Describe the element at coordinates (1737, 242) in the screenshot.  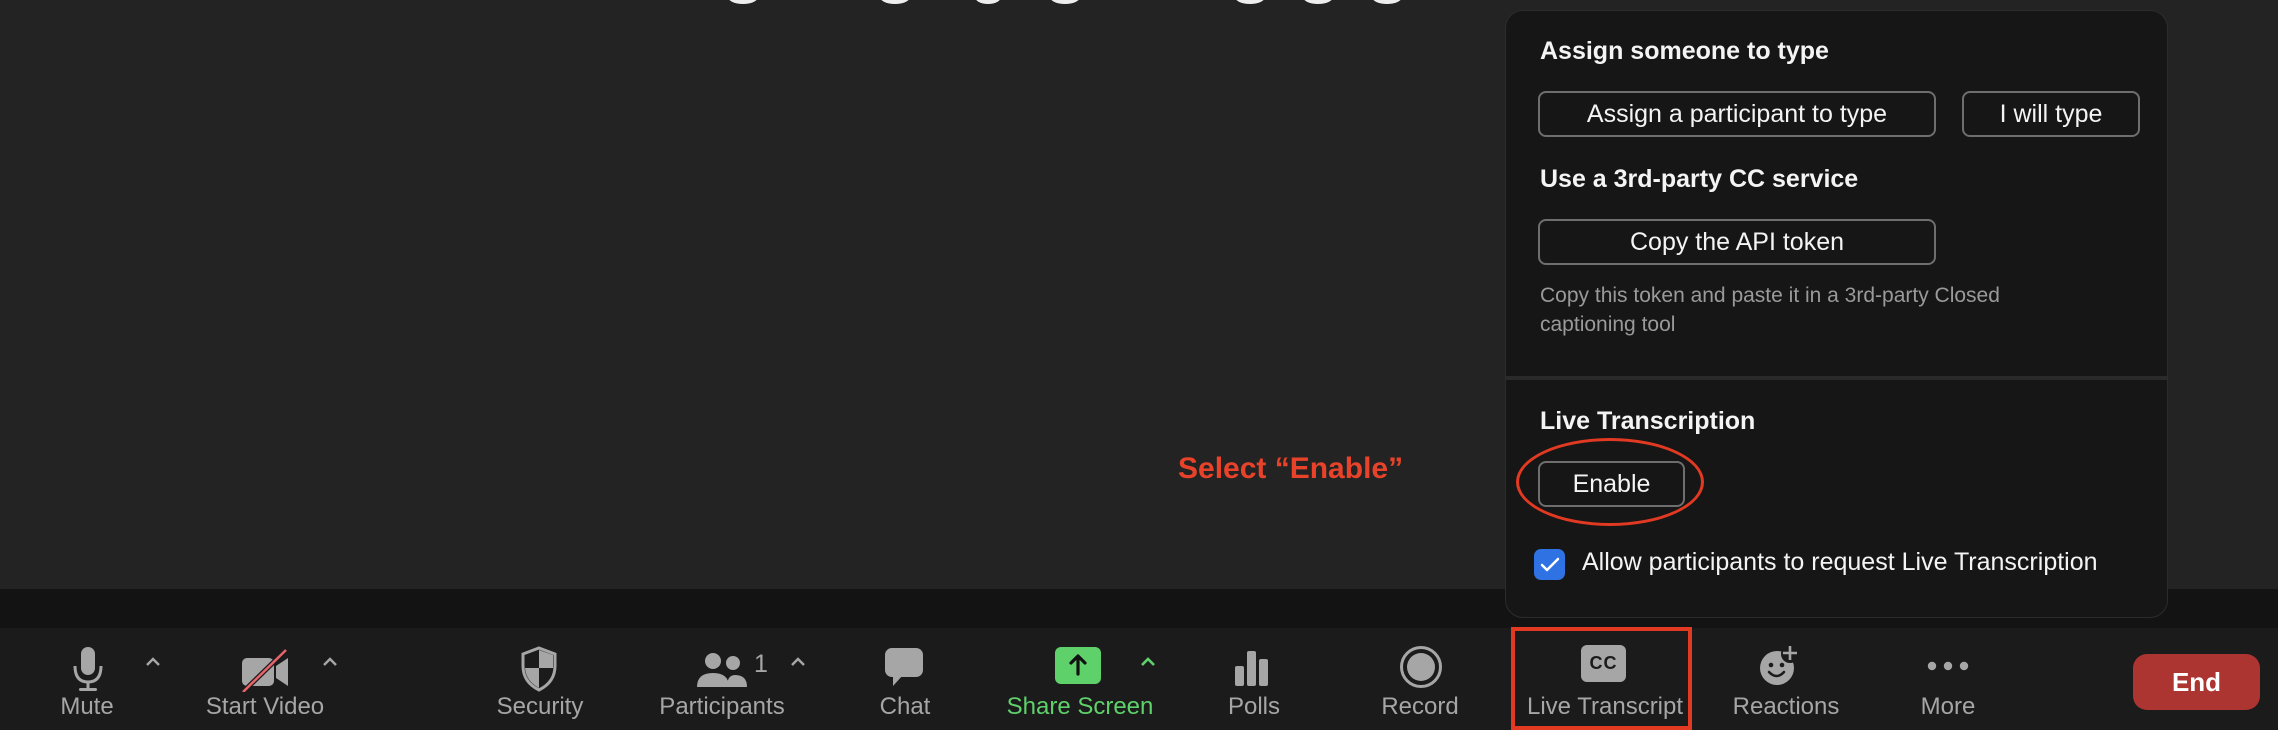
I see `copy-api-token-button: Copy the API token` at that location.